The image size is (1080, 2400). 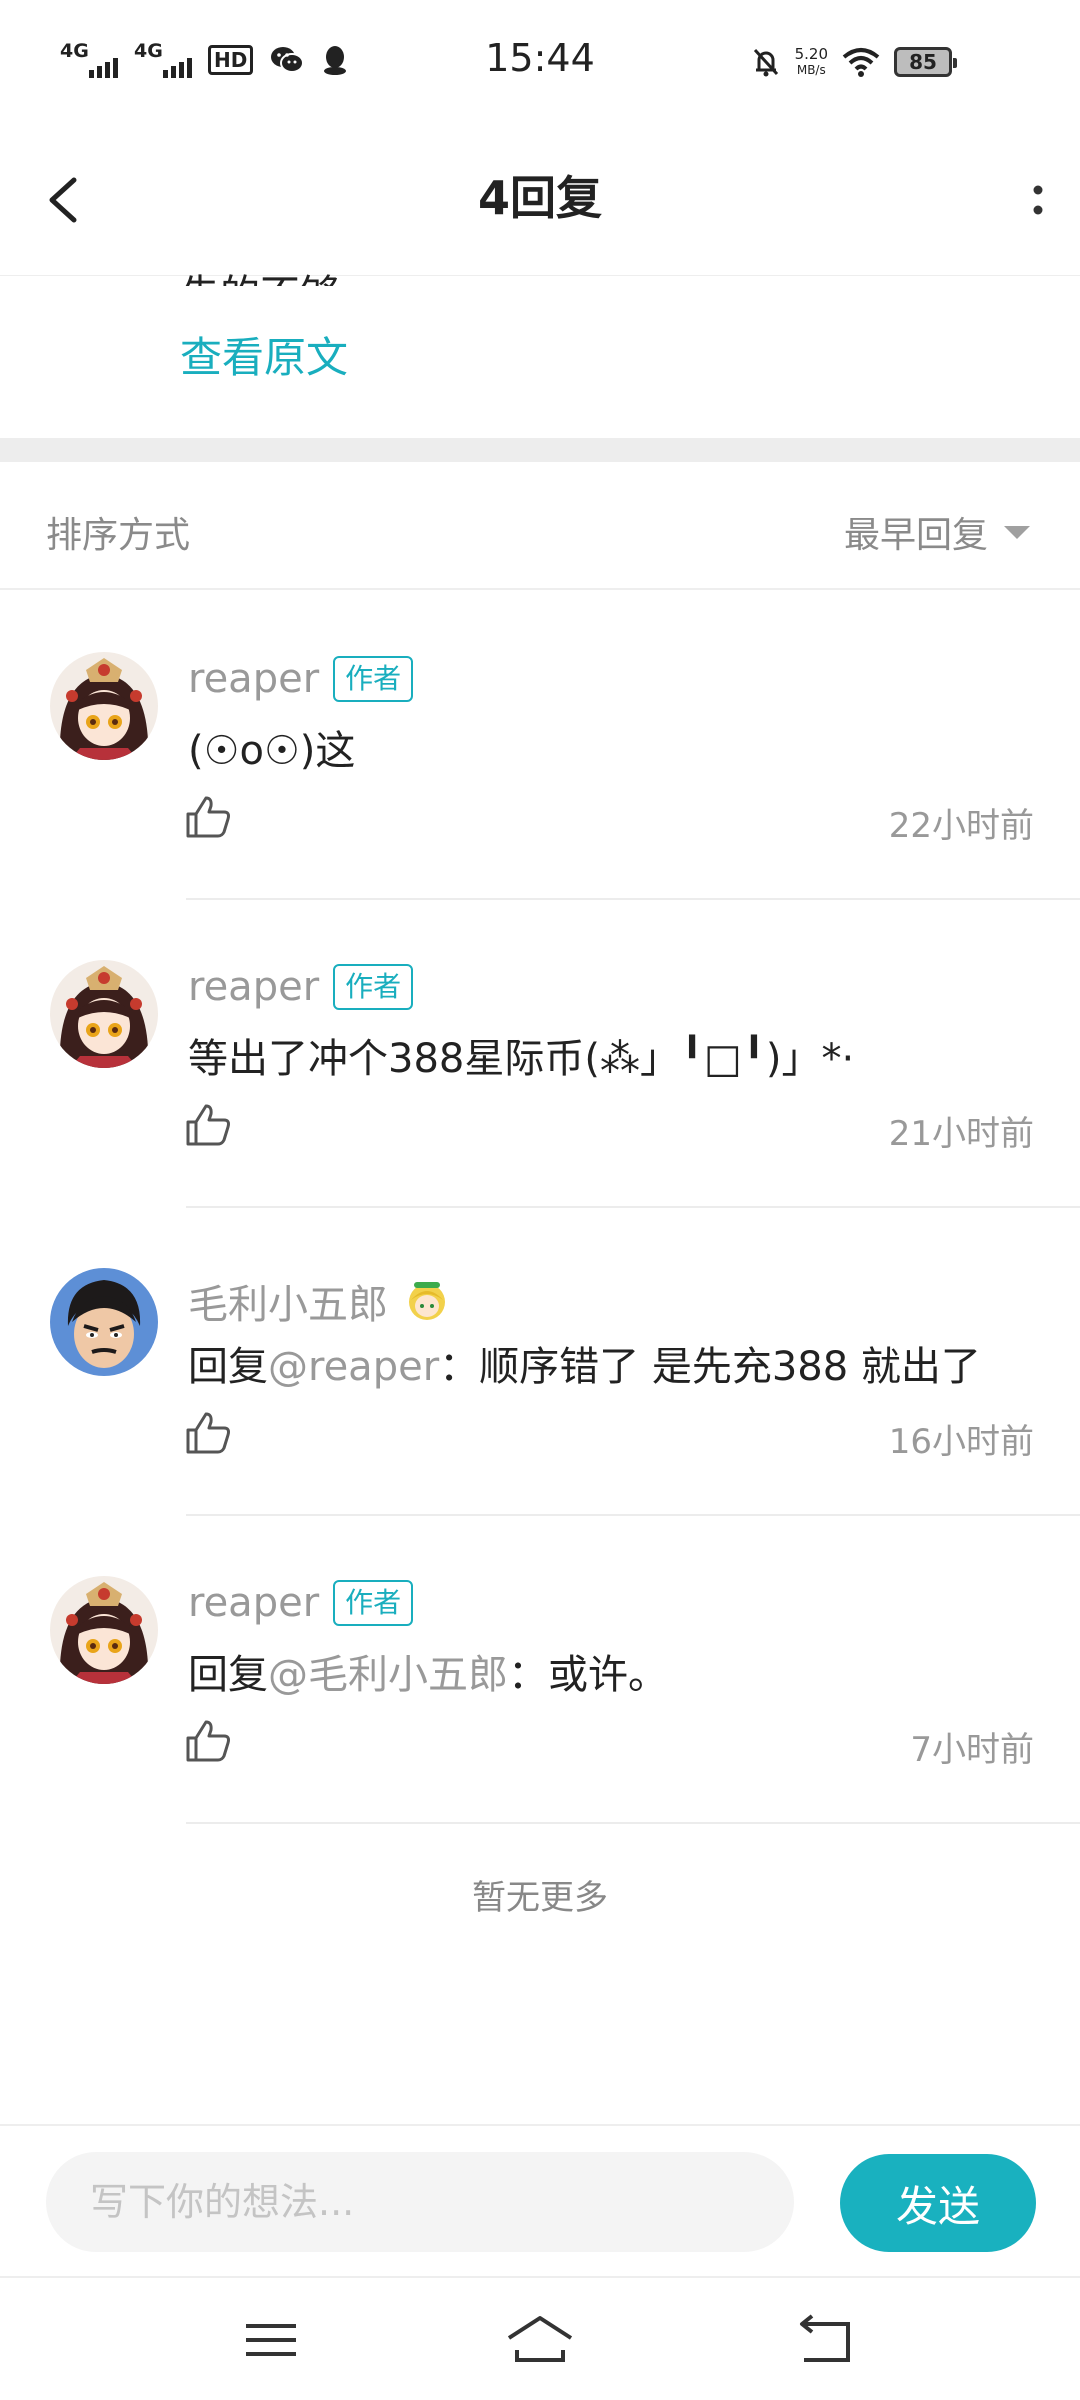 I want to click on more-vertical-icon, so click(x=1038, y=200).